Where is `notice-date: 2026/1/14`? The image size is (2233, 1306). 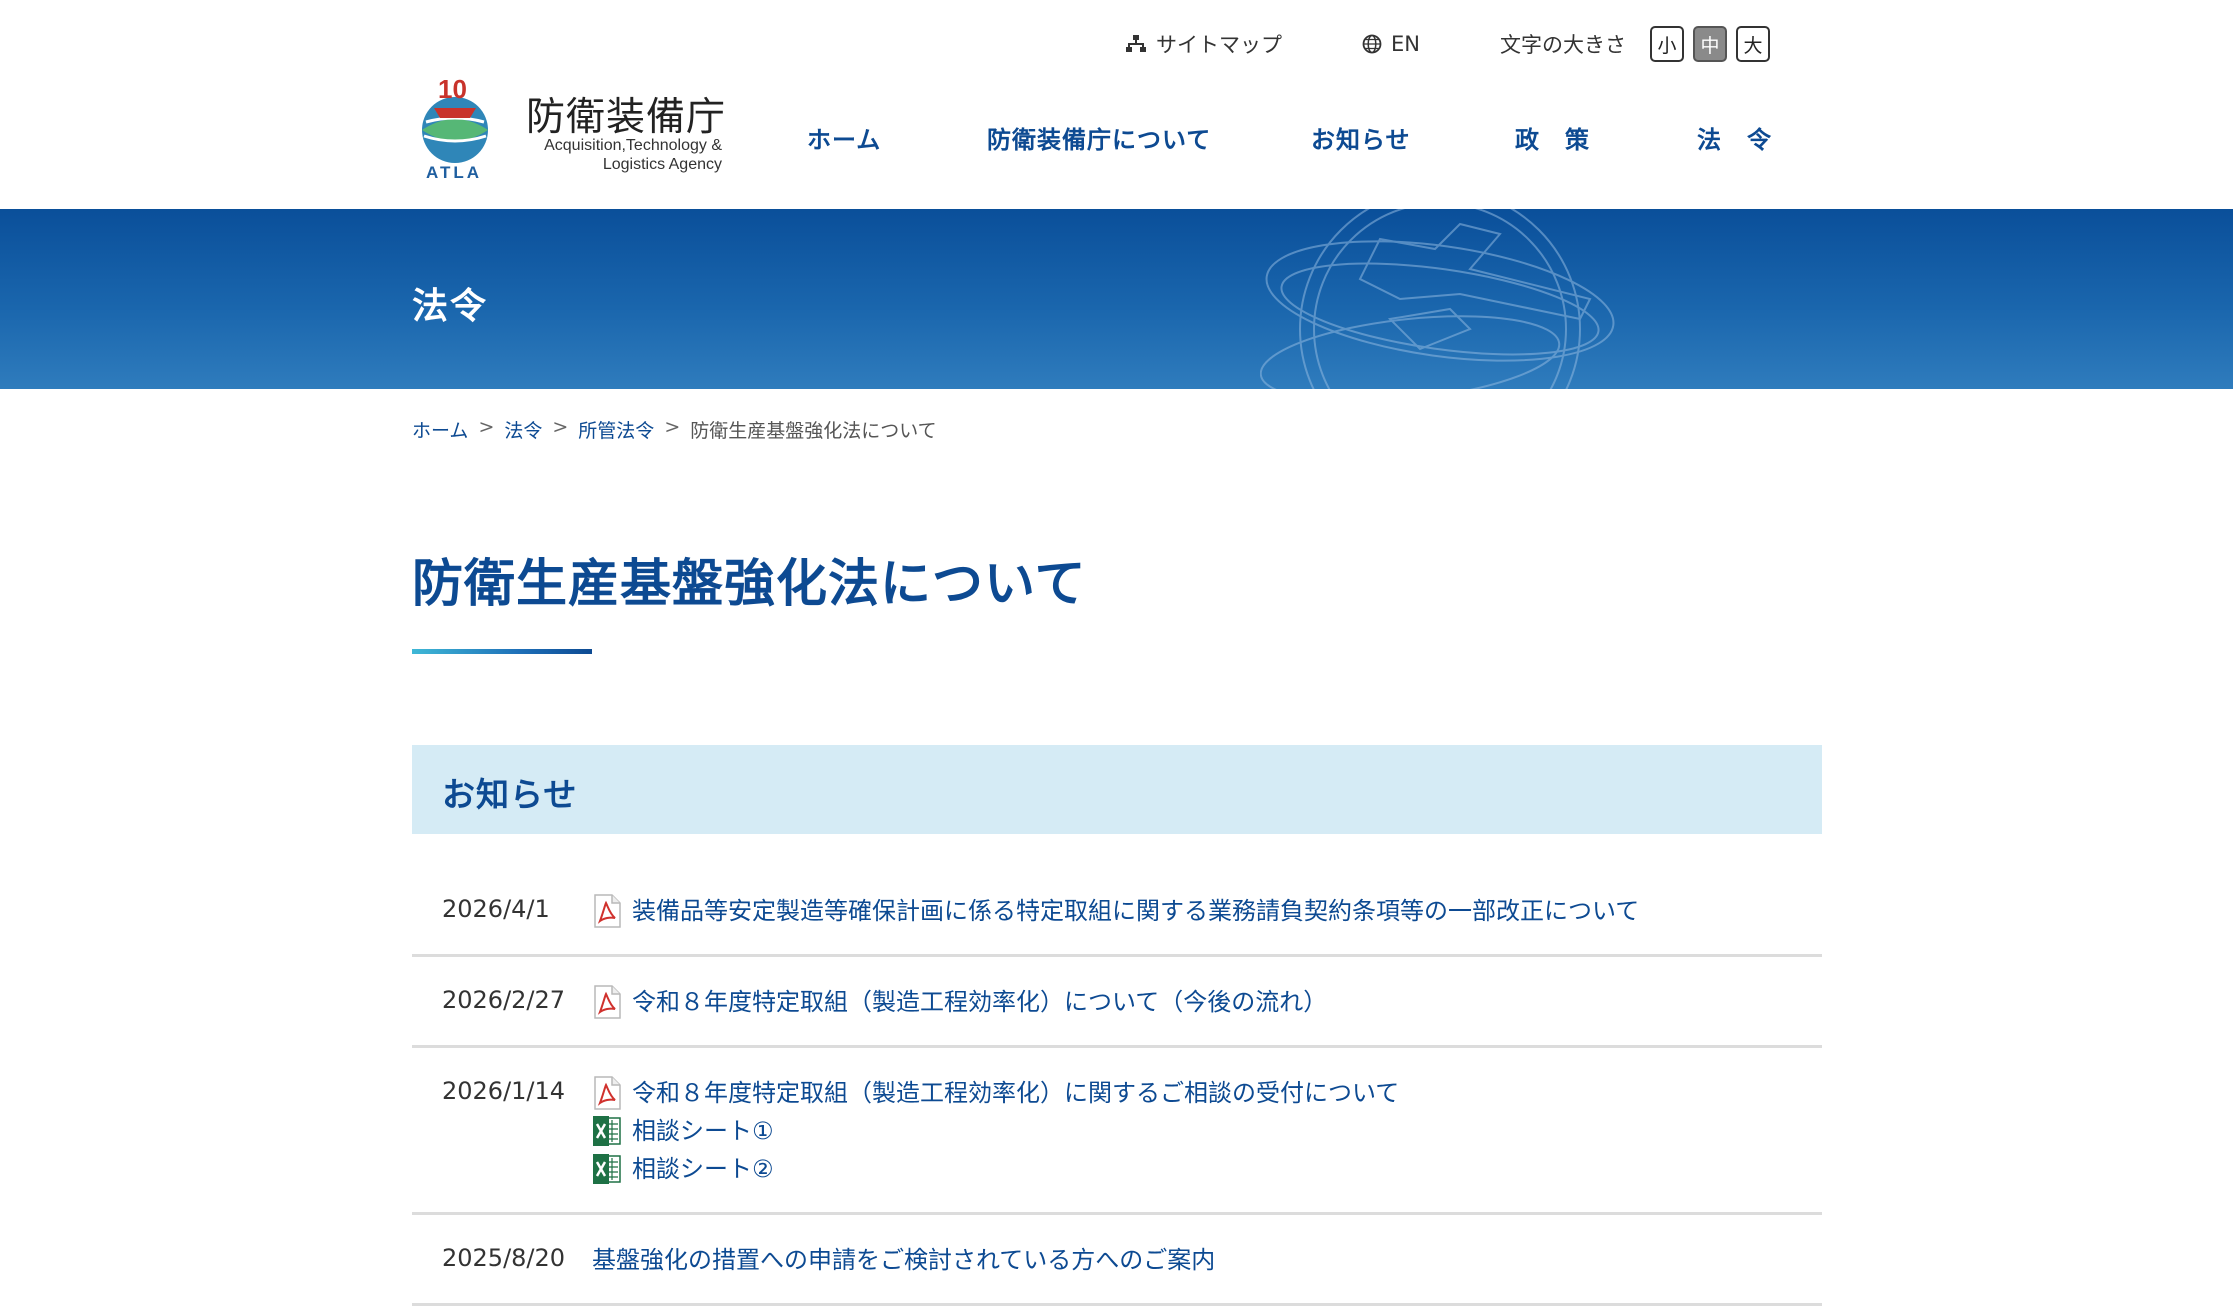 notice-date: 2026/1/14 is located at coordinates (504, 1091).